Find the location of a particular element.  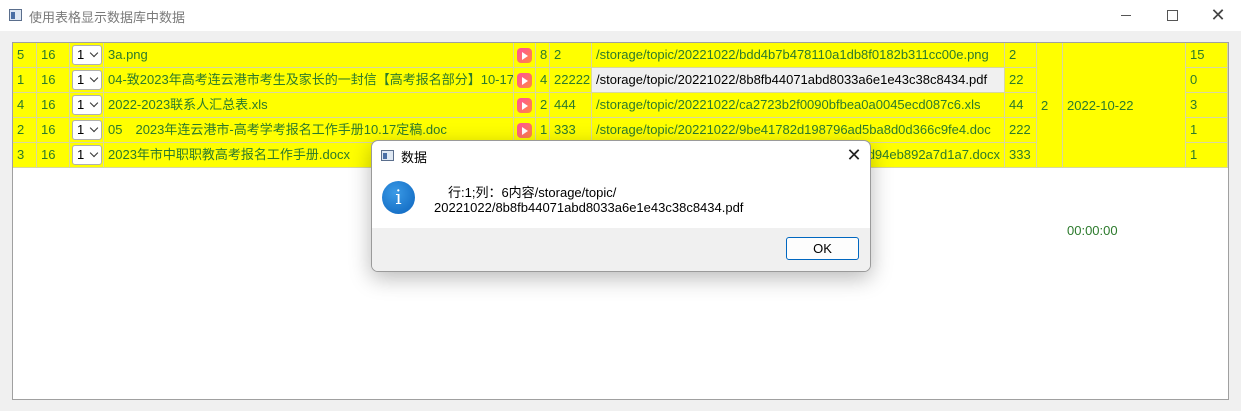

dialog-button-bar: OK is located at coordinates (621, 249).